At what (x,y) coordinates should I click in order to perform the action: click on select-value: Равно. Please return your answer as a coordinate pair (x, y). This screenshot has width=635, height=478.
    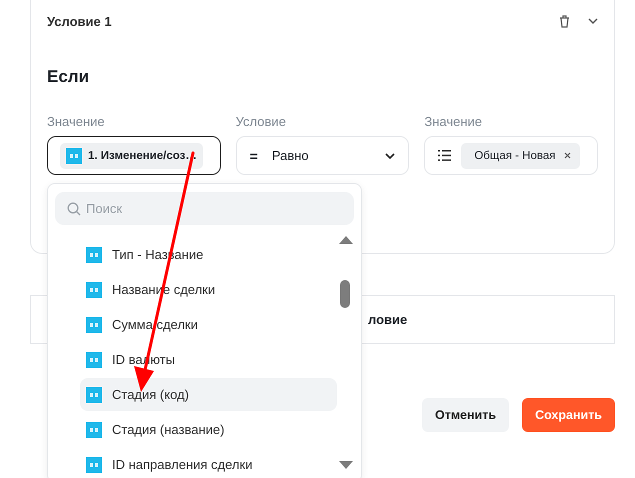
    Looking at the image, I should click on (291, 155).